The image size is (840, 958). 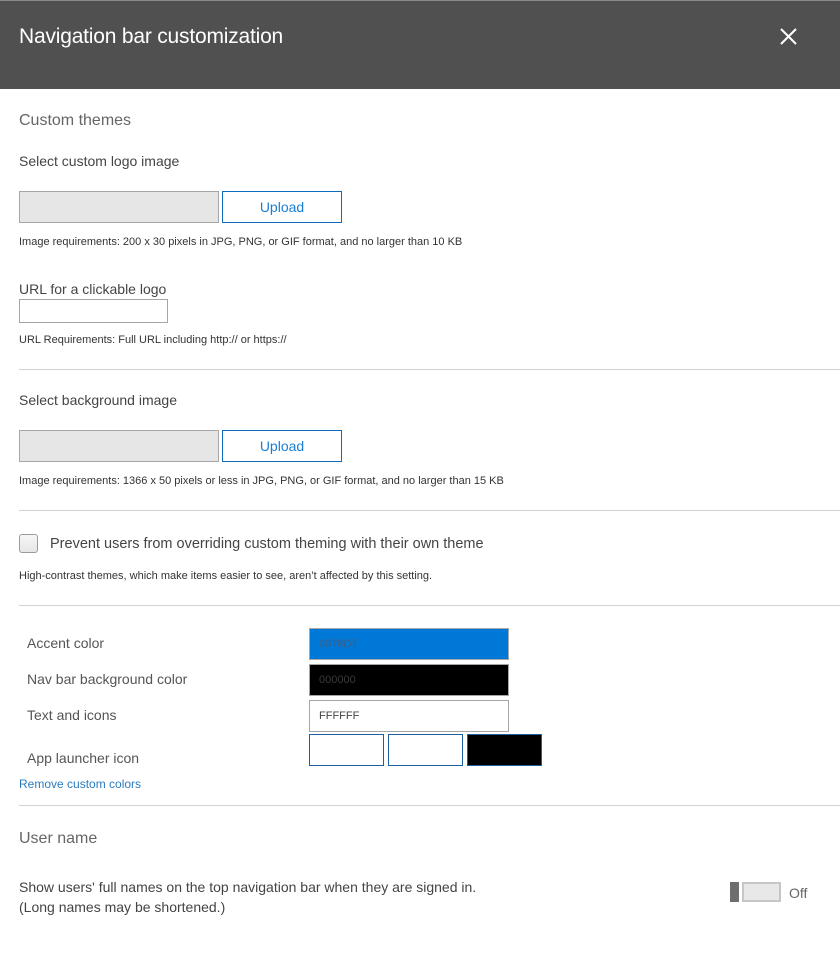 What do you see at coordinates (80, 784) in the screenshot?
I see `remove-custom-colors-link: Remove custom colors` at bounding box center [80, 784].